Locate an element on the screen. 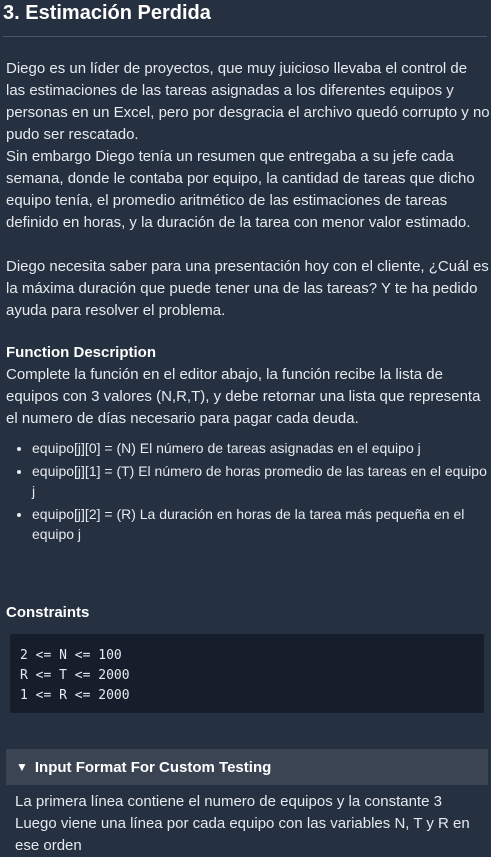  code-line: 2 <= N <= 100 is located at coordinates (71, 655).